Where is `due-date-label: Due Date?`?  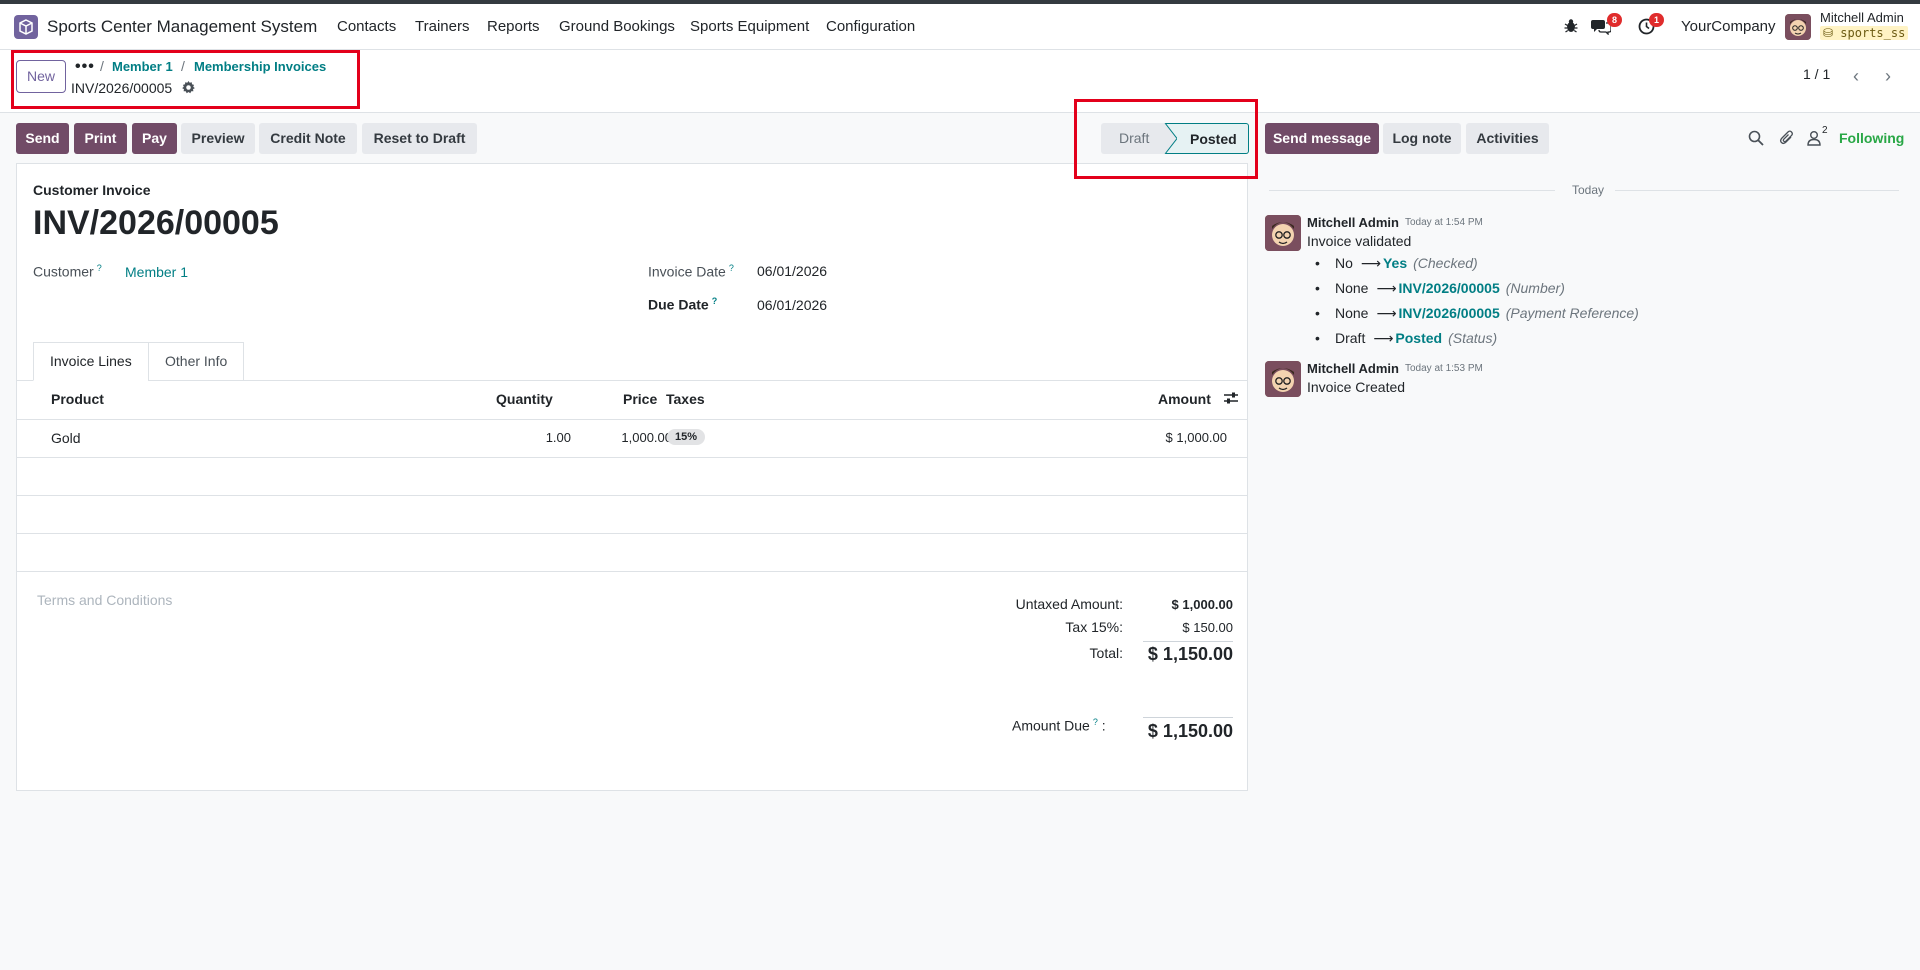
due-date-label: Due Date? is located at coordinates (683, 304).